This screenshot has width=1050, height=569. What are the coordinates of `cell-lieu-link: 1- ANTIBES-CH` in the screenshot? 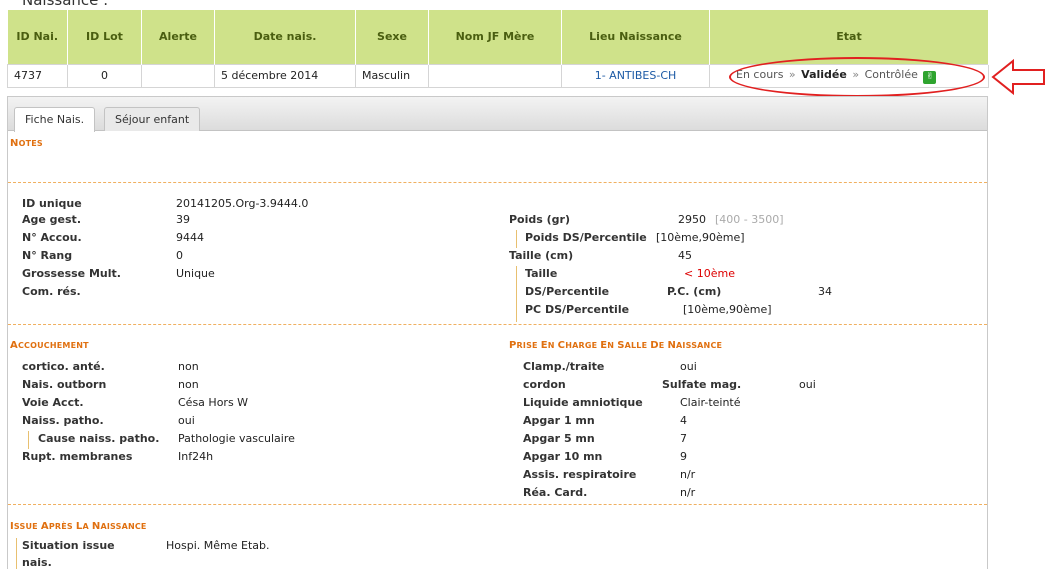 It's located at (635, 75).